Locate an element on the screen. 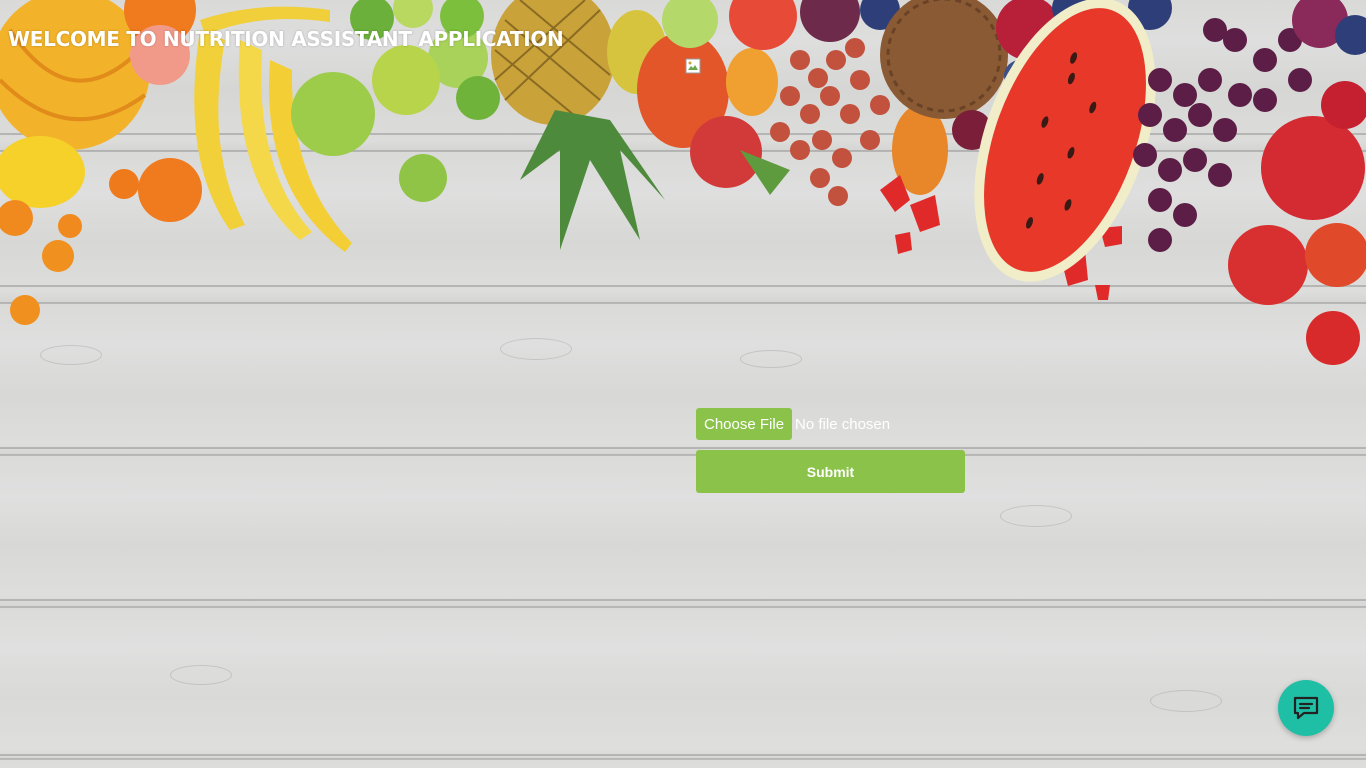 Image resolution: width=1366 pixels, height=768 pixels. chat-bubble-icon is located at coordinates (1306, 708).